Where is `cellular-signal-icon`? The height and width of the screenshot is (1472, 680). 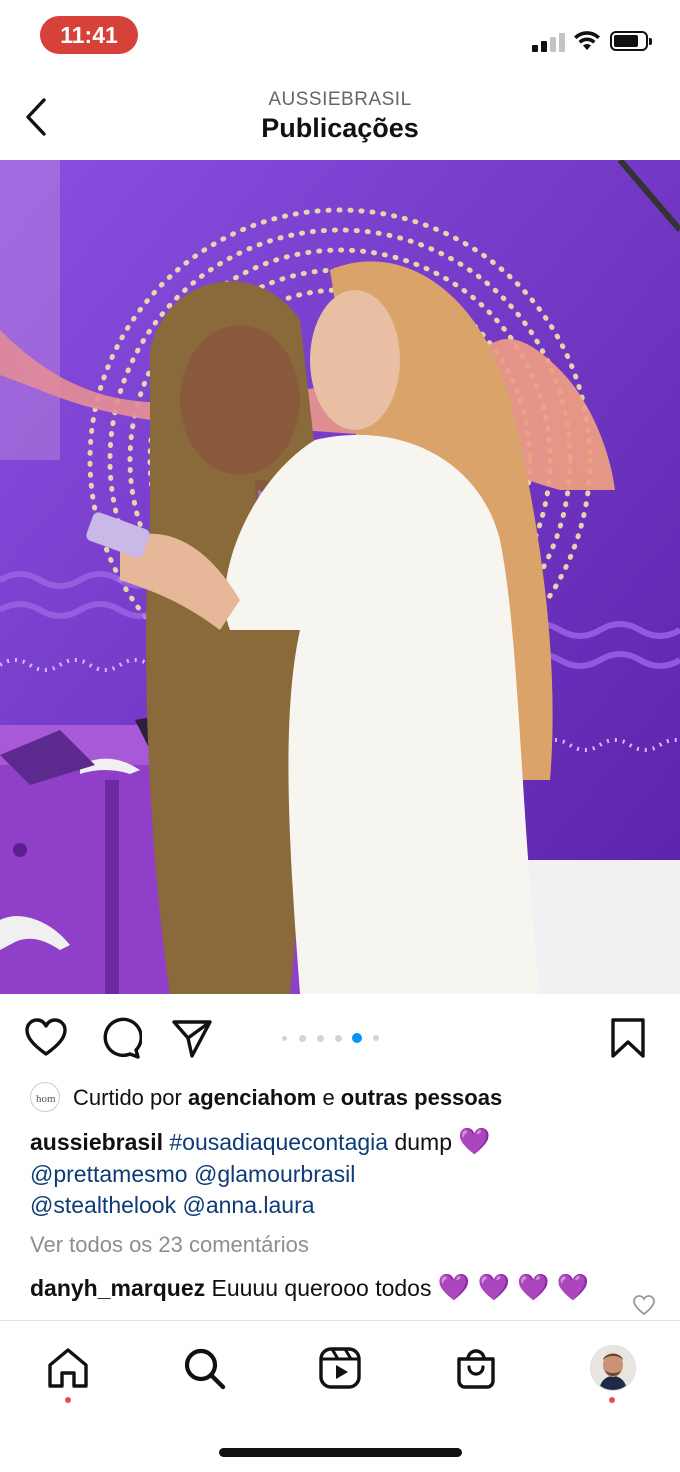 cellular-signal-icon is located at coordinates (549, 42).